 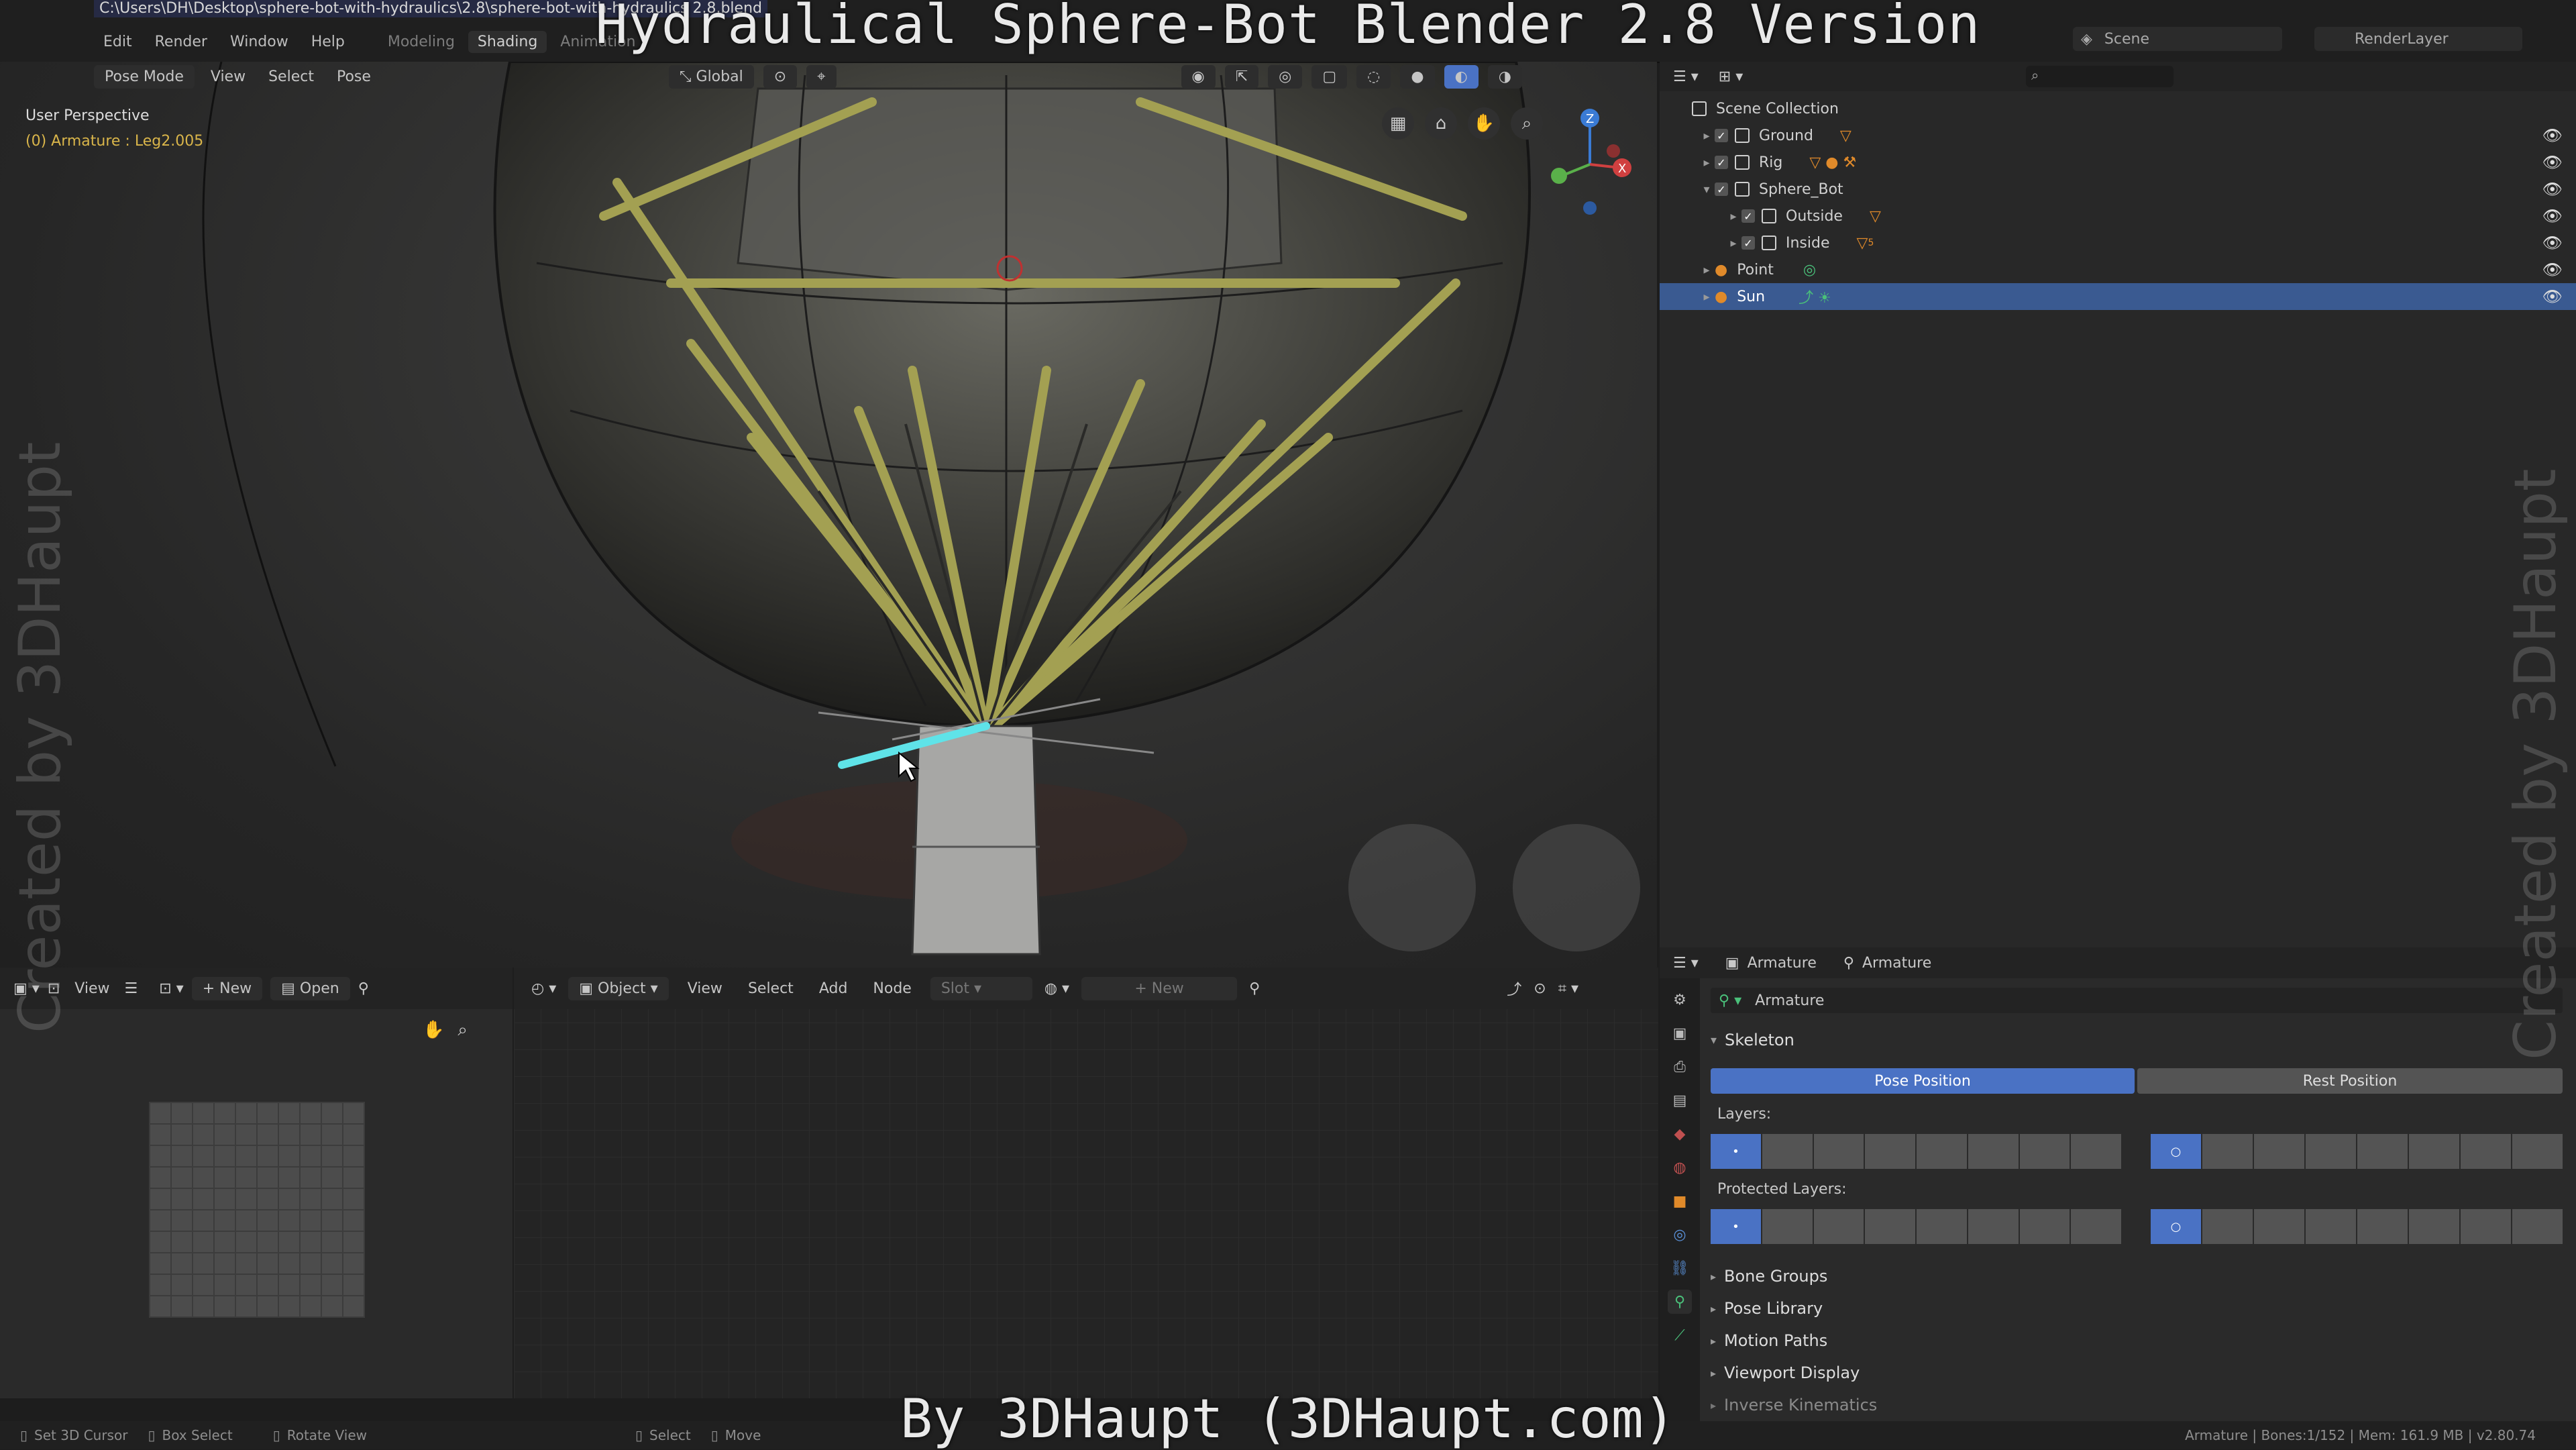 I want to click on material-browse-icon: ◍ ▾, so click(x=1056, y=988).